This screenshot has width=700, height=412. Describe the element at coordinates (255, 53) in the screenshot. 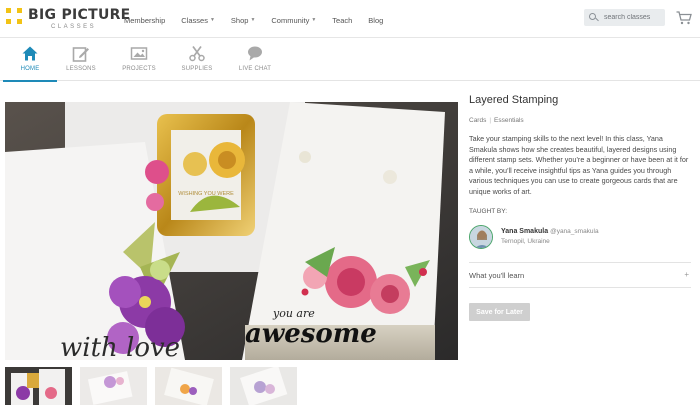

I see `chat-icon` at that location.